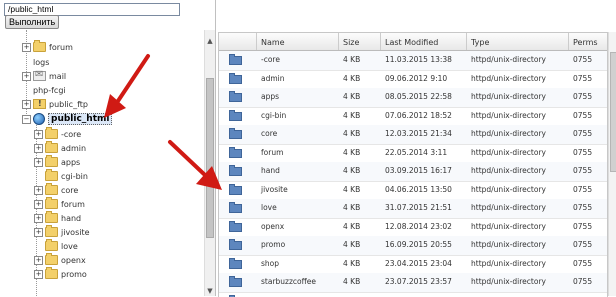  What do you see at coordinates (60, 274) in the screenshot?
I see `tree-item: +promo` at bounding box center [60, 274].